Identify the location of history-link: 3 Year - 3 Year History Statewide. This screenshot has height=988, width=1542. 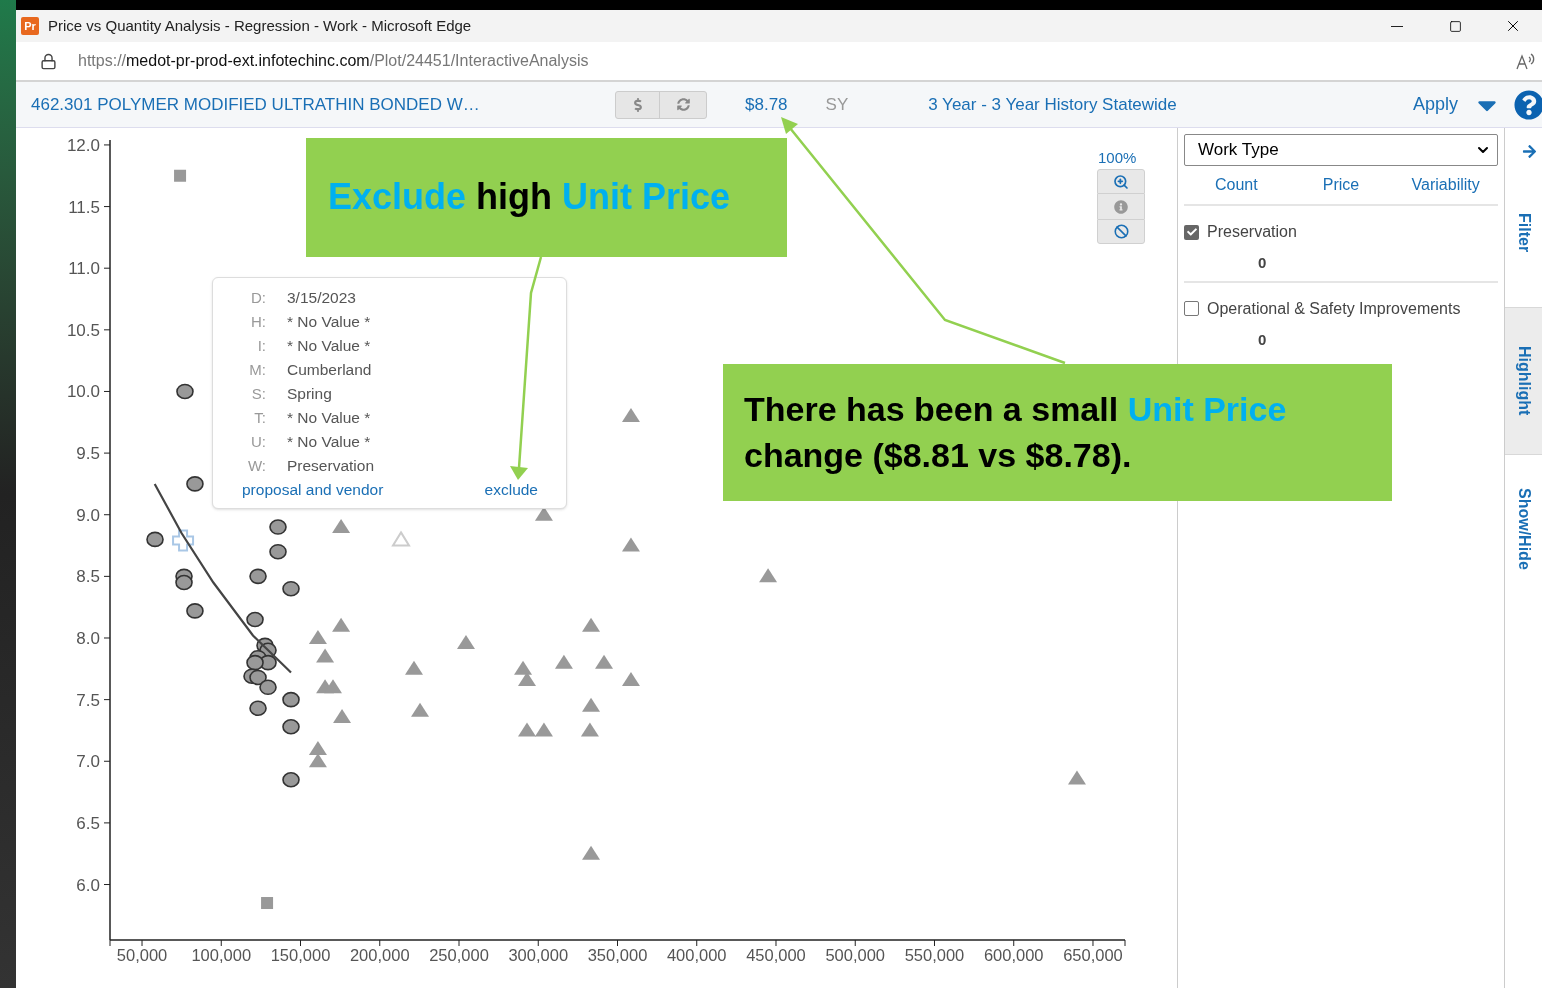
(1052, 104).